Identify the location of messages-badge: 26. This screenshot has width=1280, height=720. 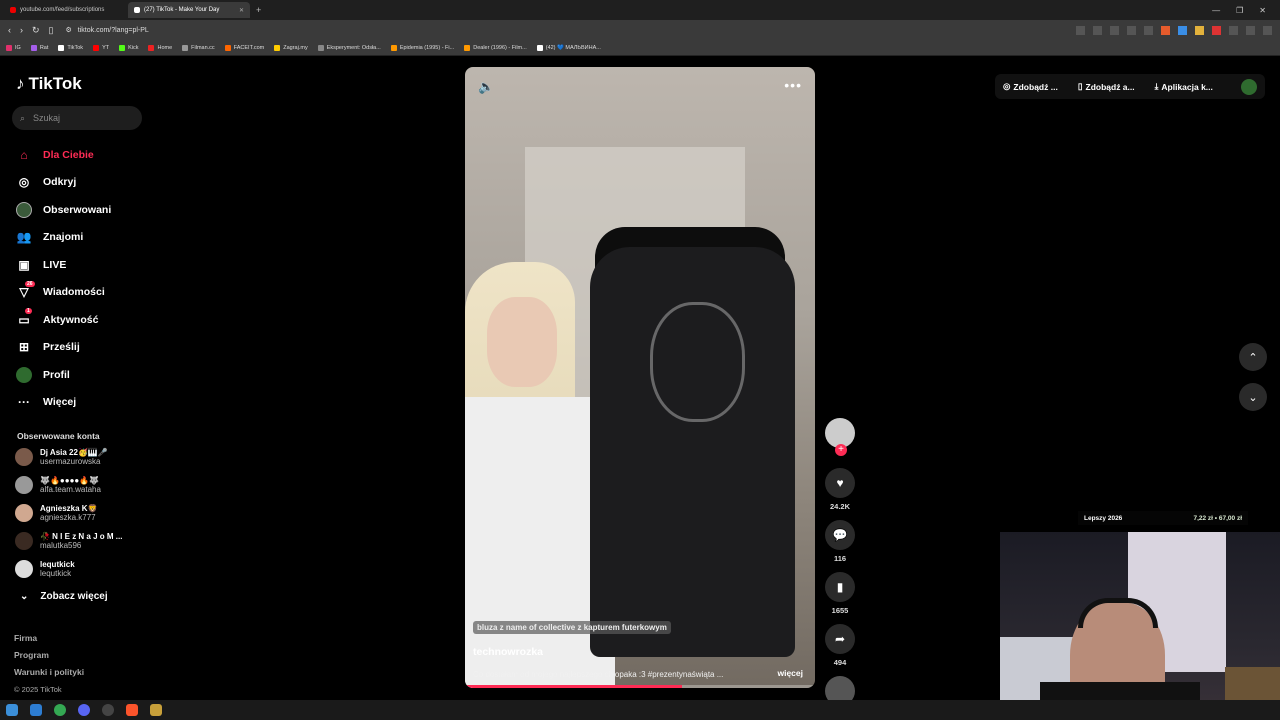
(30, 283).